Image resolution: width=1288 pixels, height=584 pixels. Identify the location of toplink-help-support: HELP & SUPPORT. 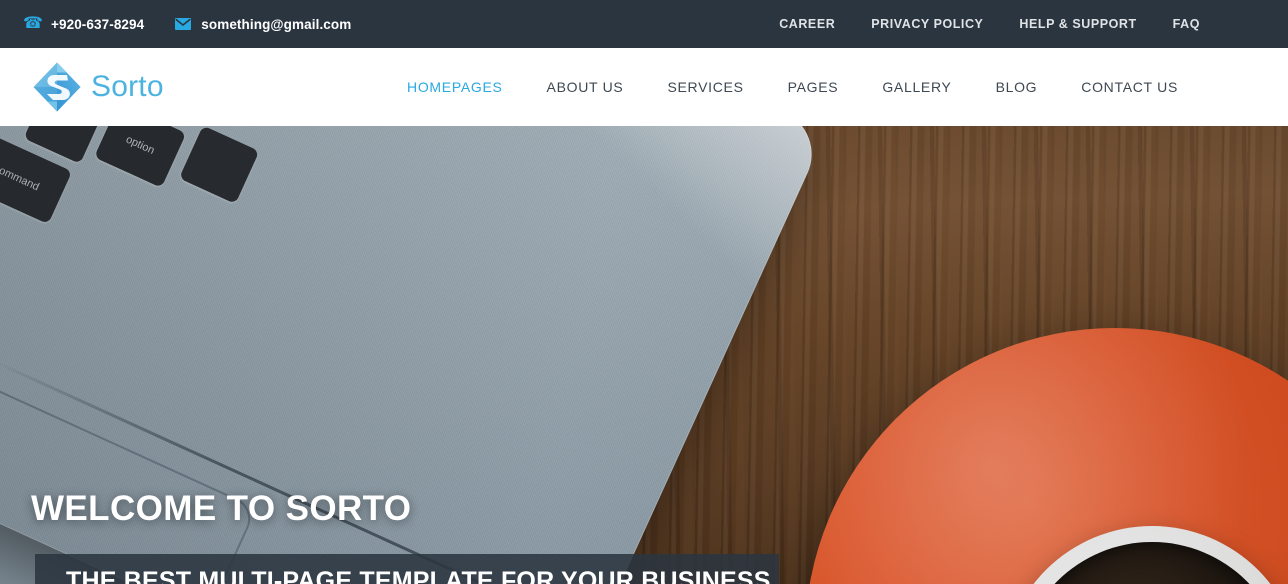
(1077, 24).